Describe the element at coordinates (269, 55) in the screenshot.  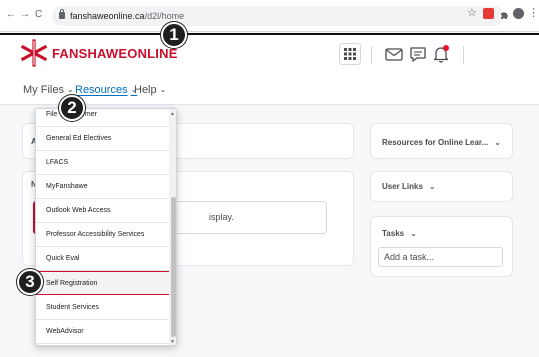
I see `site-header: FANSHAWEONLINE` at that location.